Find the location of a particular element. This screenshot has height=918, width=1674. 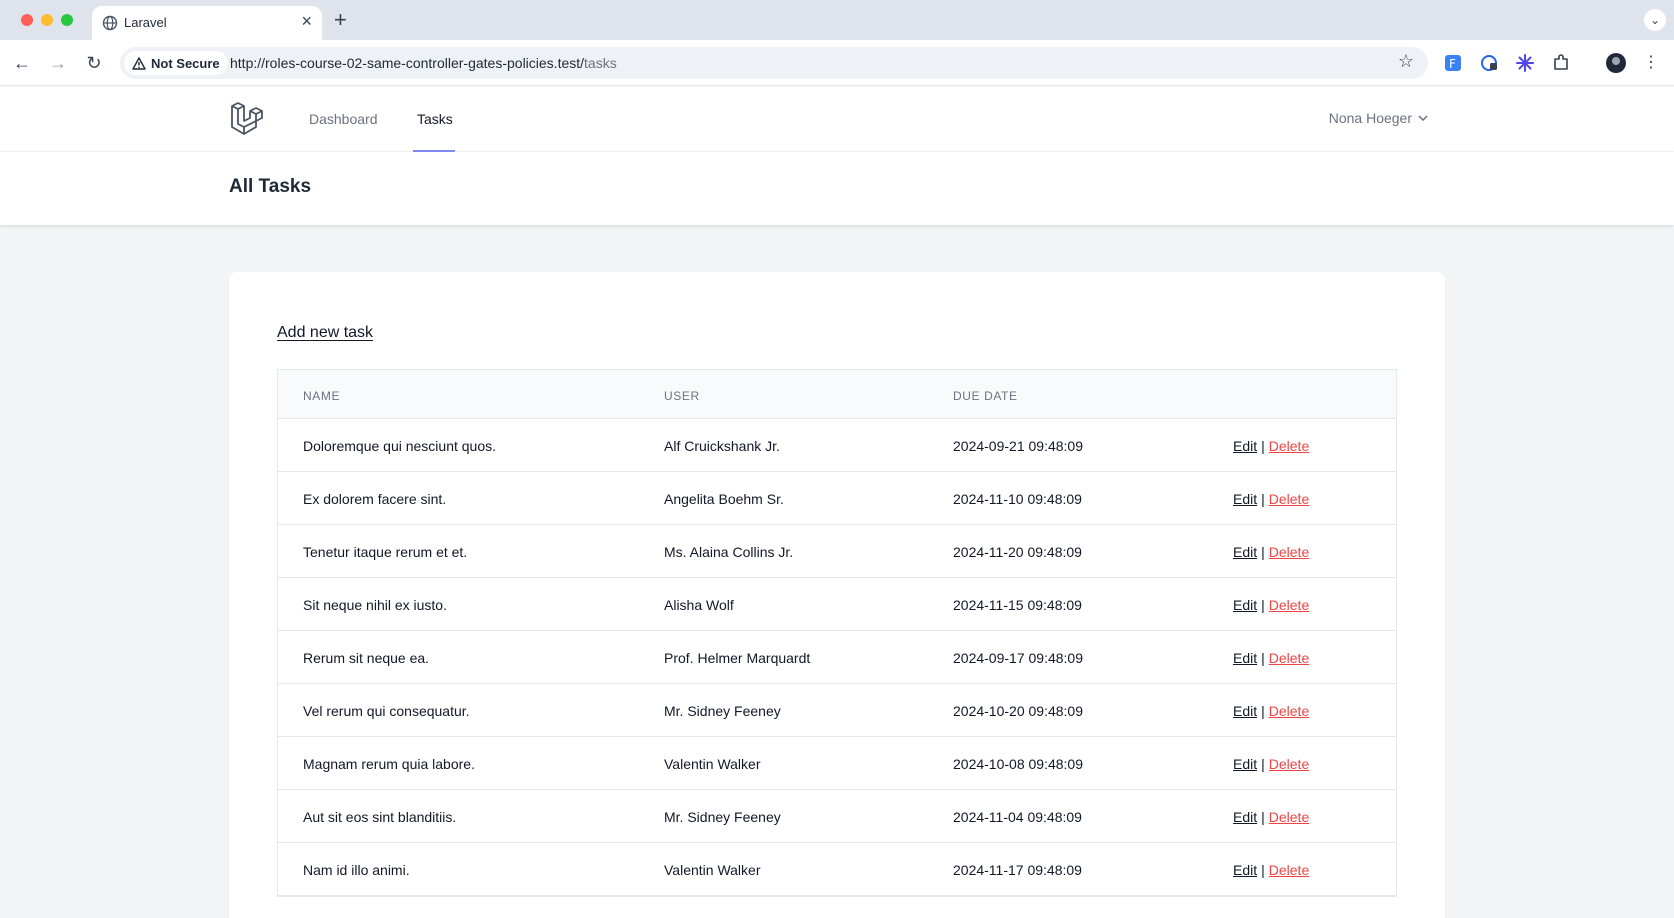

column-header-due-date: DUE DATE is located at coordinates (985, 396).